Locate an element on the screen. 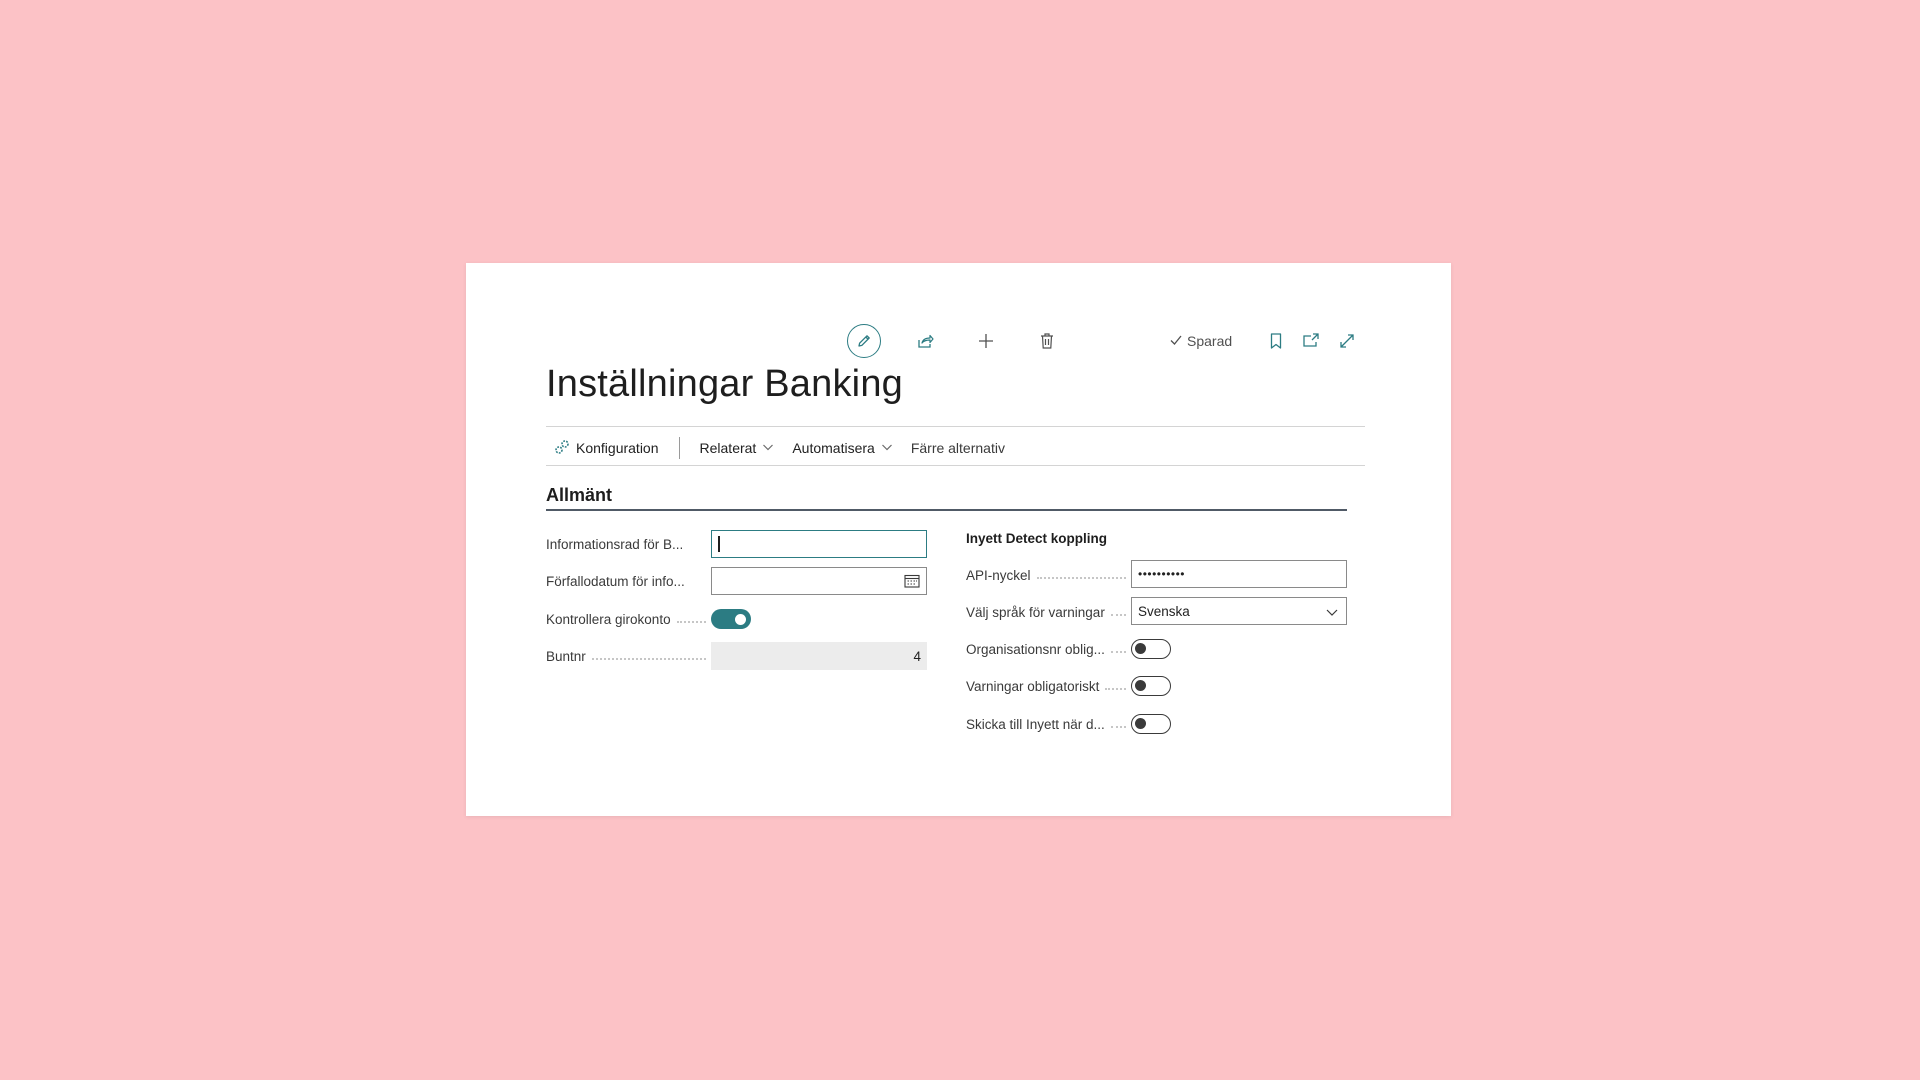  automatisera-label: Automatisera is located at coordinates (833, 448).